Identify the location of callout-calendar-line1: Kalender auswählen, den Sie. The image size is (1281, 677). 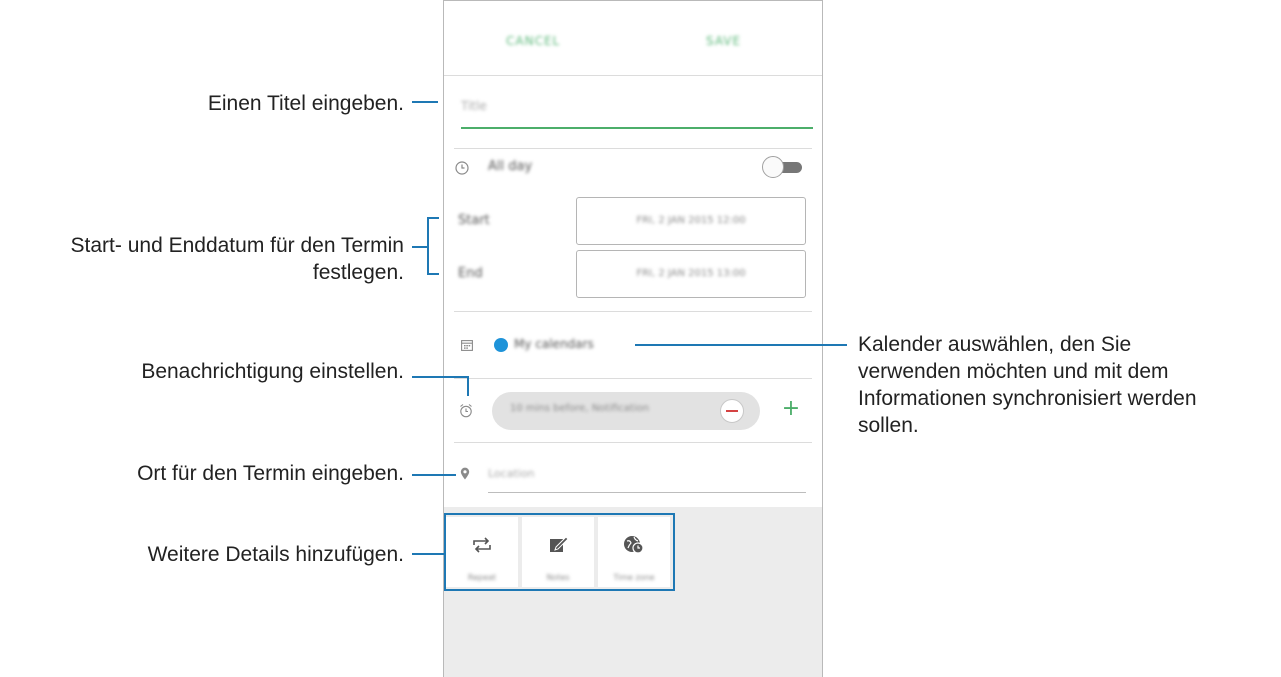
(995, 344).